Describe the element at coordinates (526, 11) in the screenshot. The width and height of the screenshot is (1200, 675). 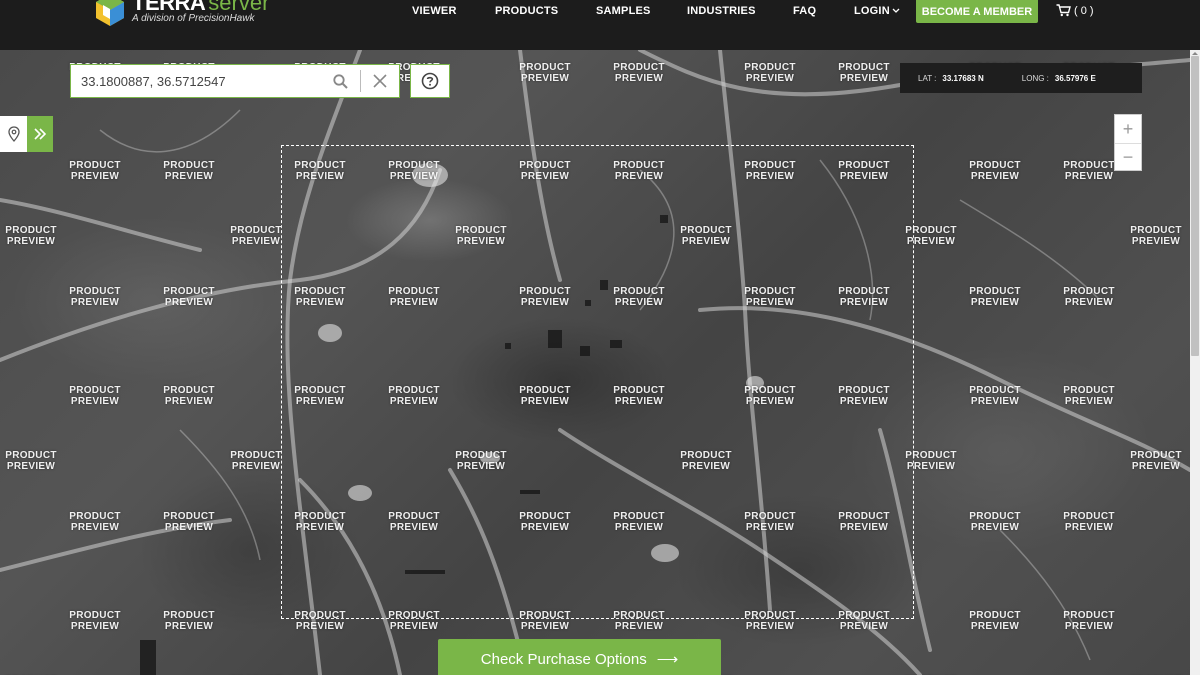
I see `nav-products: PRODUCTS` at that location.